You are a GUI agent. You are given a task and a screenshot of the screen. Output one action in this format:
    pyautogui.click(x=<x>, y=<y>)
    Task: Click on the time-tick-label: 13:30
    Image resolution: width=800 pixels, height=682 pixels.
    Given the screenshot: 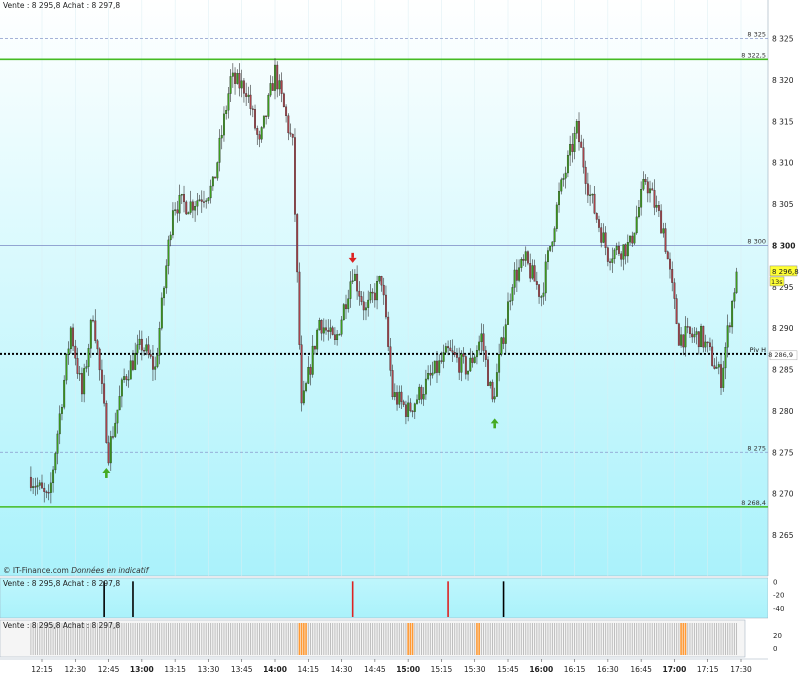 What is the action you would take?
    pyautogui.click(x=209, y=669)
    